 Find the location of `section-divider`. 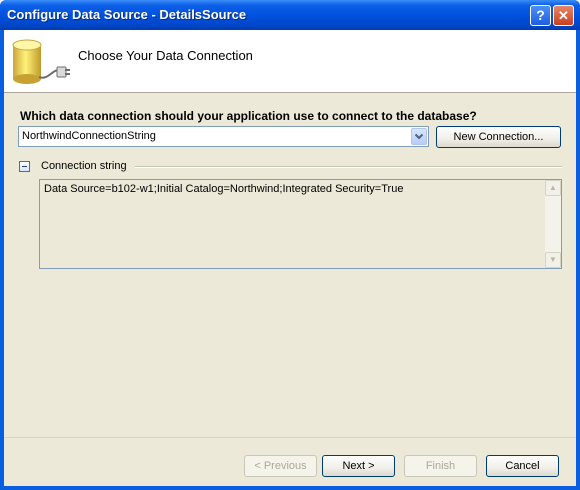

section-divider is located at coordinates (348, 167).